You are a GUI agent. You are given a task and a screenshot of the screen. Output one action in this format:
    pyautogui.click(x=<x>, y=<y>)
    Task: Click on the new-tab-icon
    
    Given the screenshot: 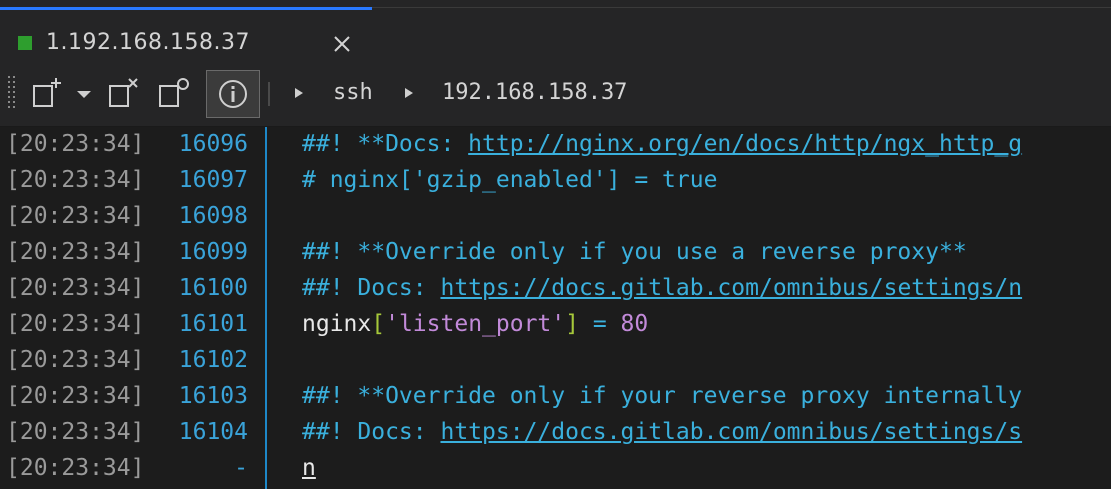 What is the action you would take?
    pyautogui.click(x=48, y=94)
    